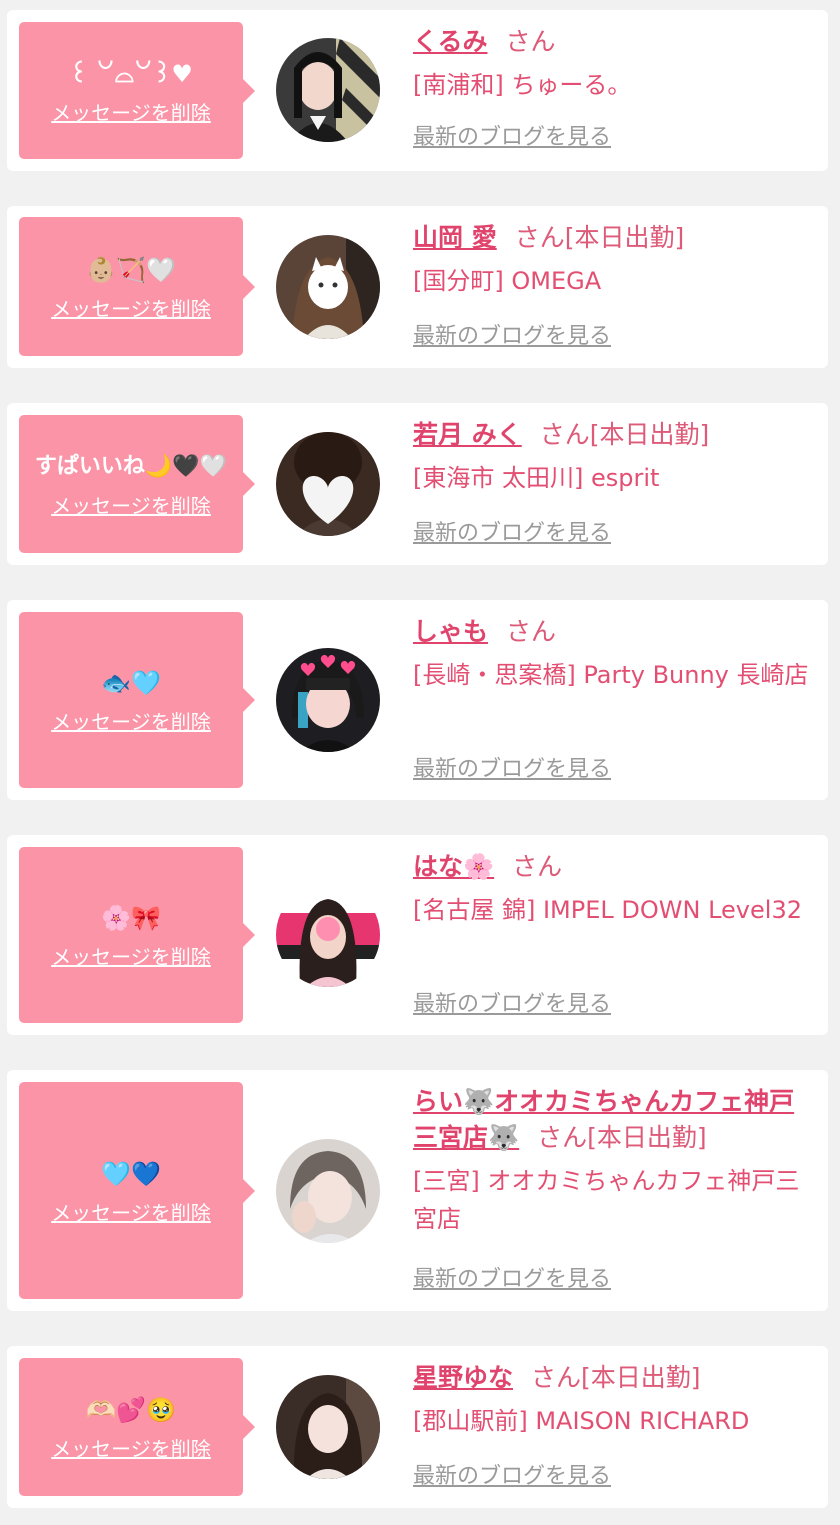 The width and height of the screenshot is (840, 1525). Describe the element at coordinates (131, 1410) in the screenshot. I see `message-text: 🫶🏻💕🥹` at that location.